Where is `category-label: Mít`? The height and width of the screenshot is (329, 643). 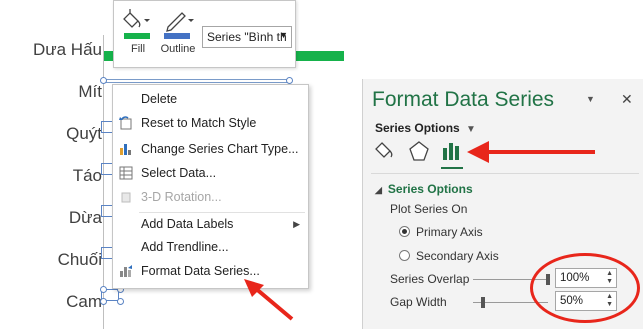 category-label: Mít is located at coordinates (90, 91).